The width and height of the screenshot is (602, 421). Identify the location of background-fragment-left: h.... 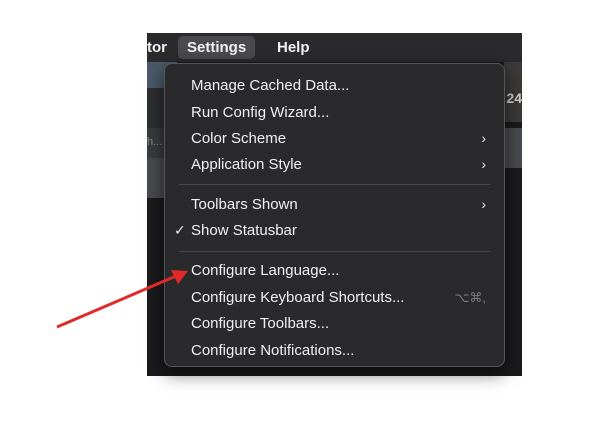
(155, 142).